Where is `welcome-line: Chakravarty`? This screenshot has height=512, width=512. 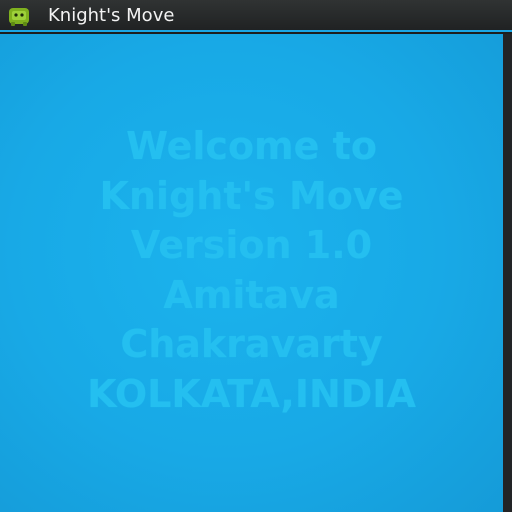 welcome-line: Chakravarty is located at coordinates (251, 344).